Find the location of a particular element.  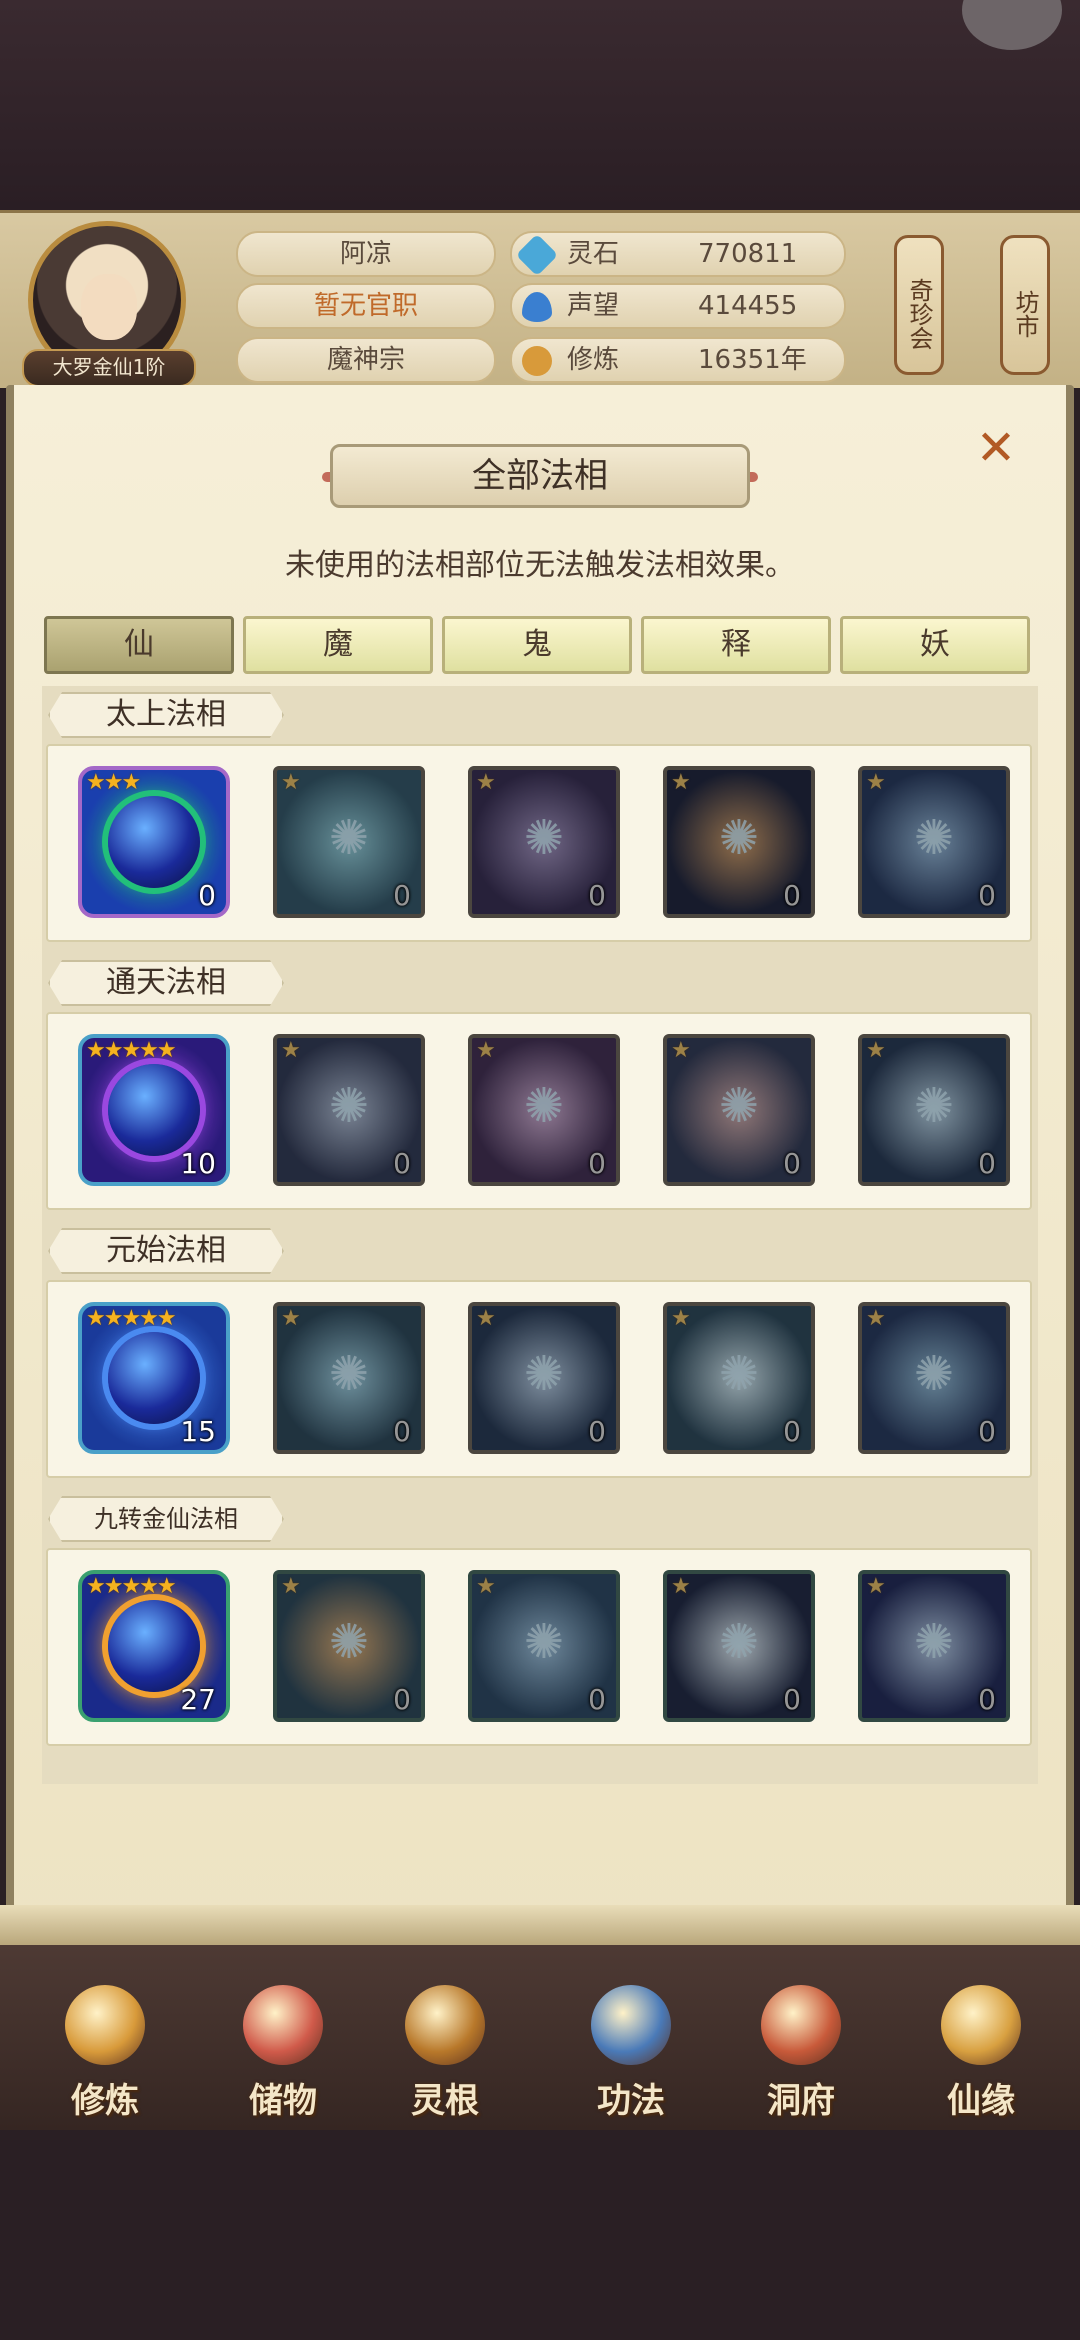

nav-spirit-root: 灵根 is located at coordinates (445, 2055).